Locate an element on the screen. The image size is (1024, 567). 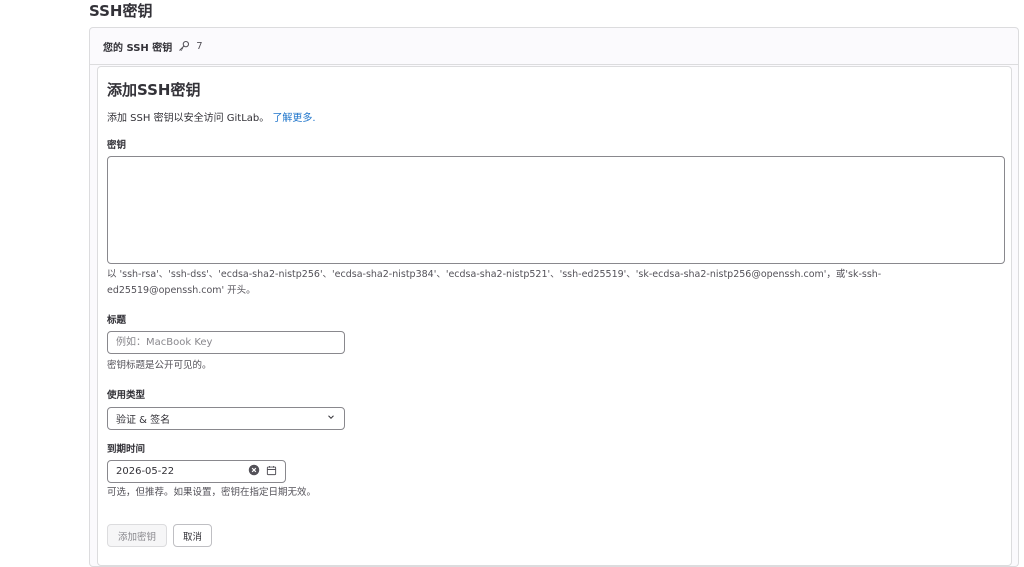
learn-more-link: 了解更多. is located at coordinates (293, 118).